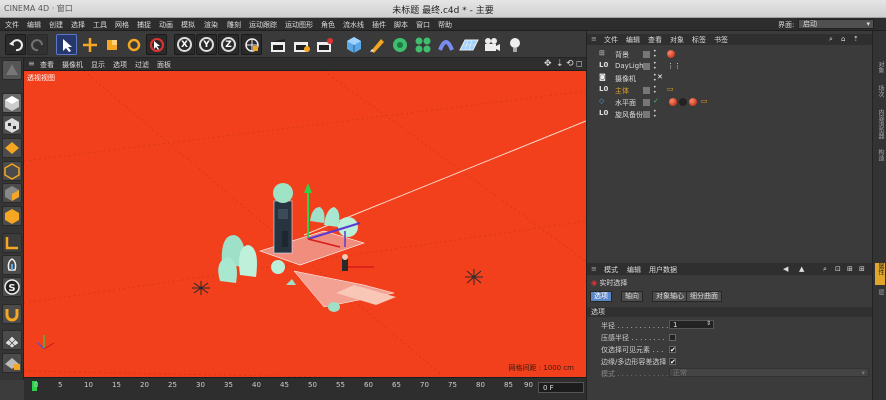 This screenshot has height=400, width=886. Describe the element at coordinates (708, 324) in the screenshot. I see `stepper-icon: ⇕` at that location.